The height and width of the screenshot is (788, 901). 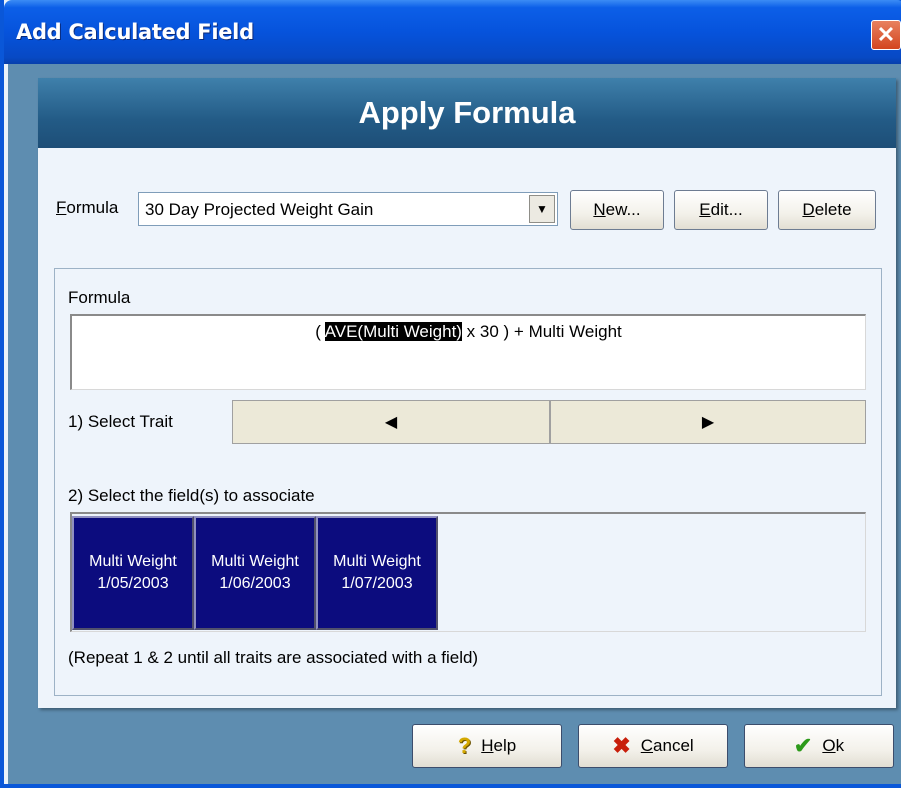 What do you see at coordinates (259, 209) in the screenshot?
I see `formula-dropdown-value: 30 Day Projected Weight Gain` at bounding box center [259, 209].